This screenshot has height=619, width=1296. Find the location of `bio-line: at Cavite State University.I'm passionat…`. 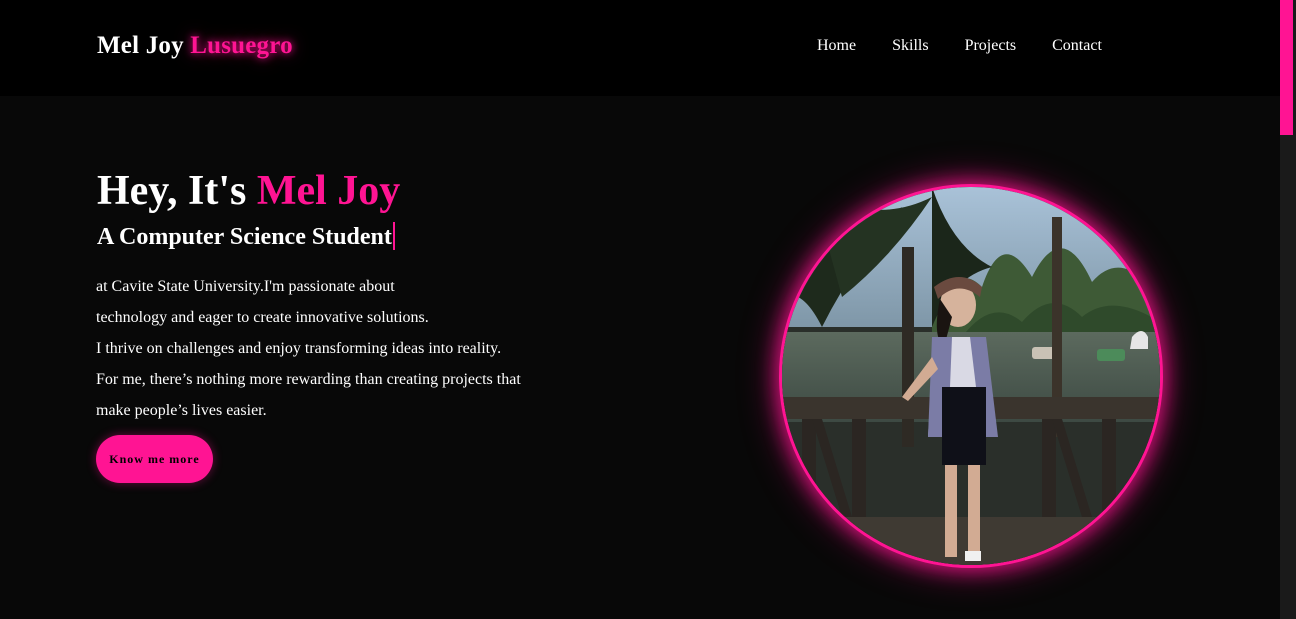

bio-line: at Cavite State University.I'm passionat… is located at coordinates (245, 286).